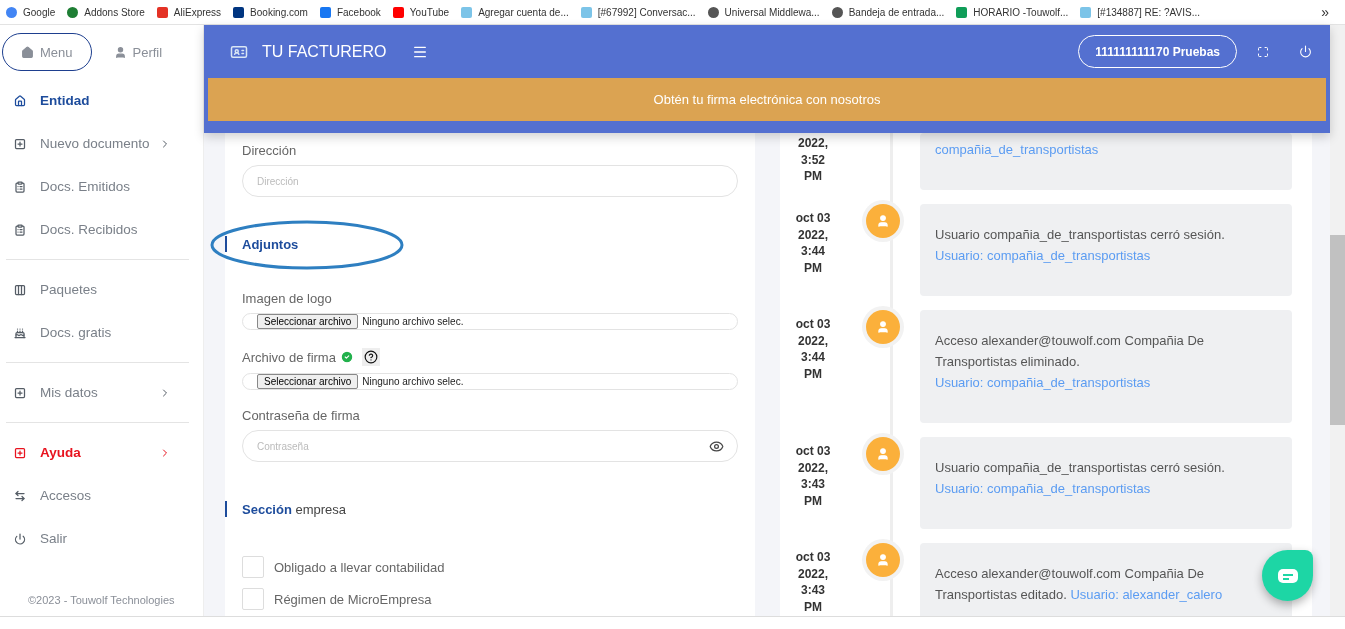 This screenshot has width=1345, height=629. What do you see at coordinates (31, 12) in the screenshot?
I see `bookmark-link: Google` at bounding box center [31, 12].